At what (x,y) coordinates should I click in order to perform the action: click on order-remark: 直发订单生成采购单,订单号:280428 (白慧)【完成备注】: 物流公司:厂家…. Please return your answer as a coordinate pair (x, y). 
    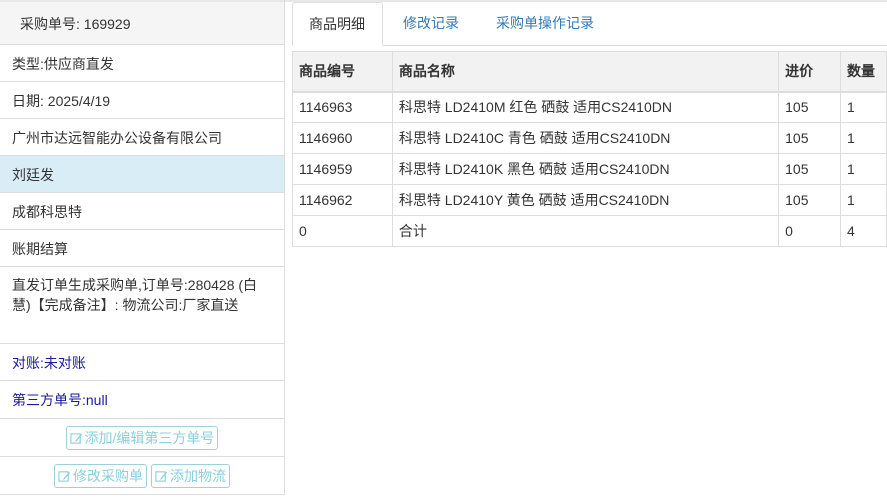
    Looking at the image, I should click on (142, 305).